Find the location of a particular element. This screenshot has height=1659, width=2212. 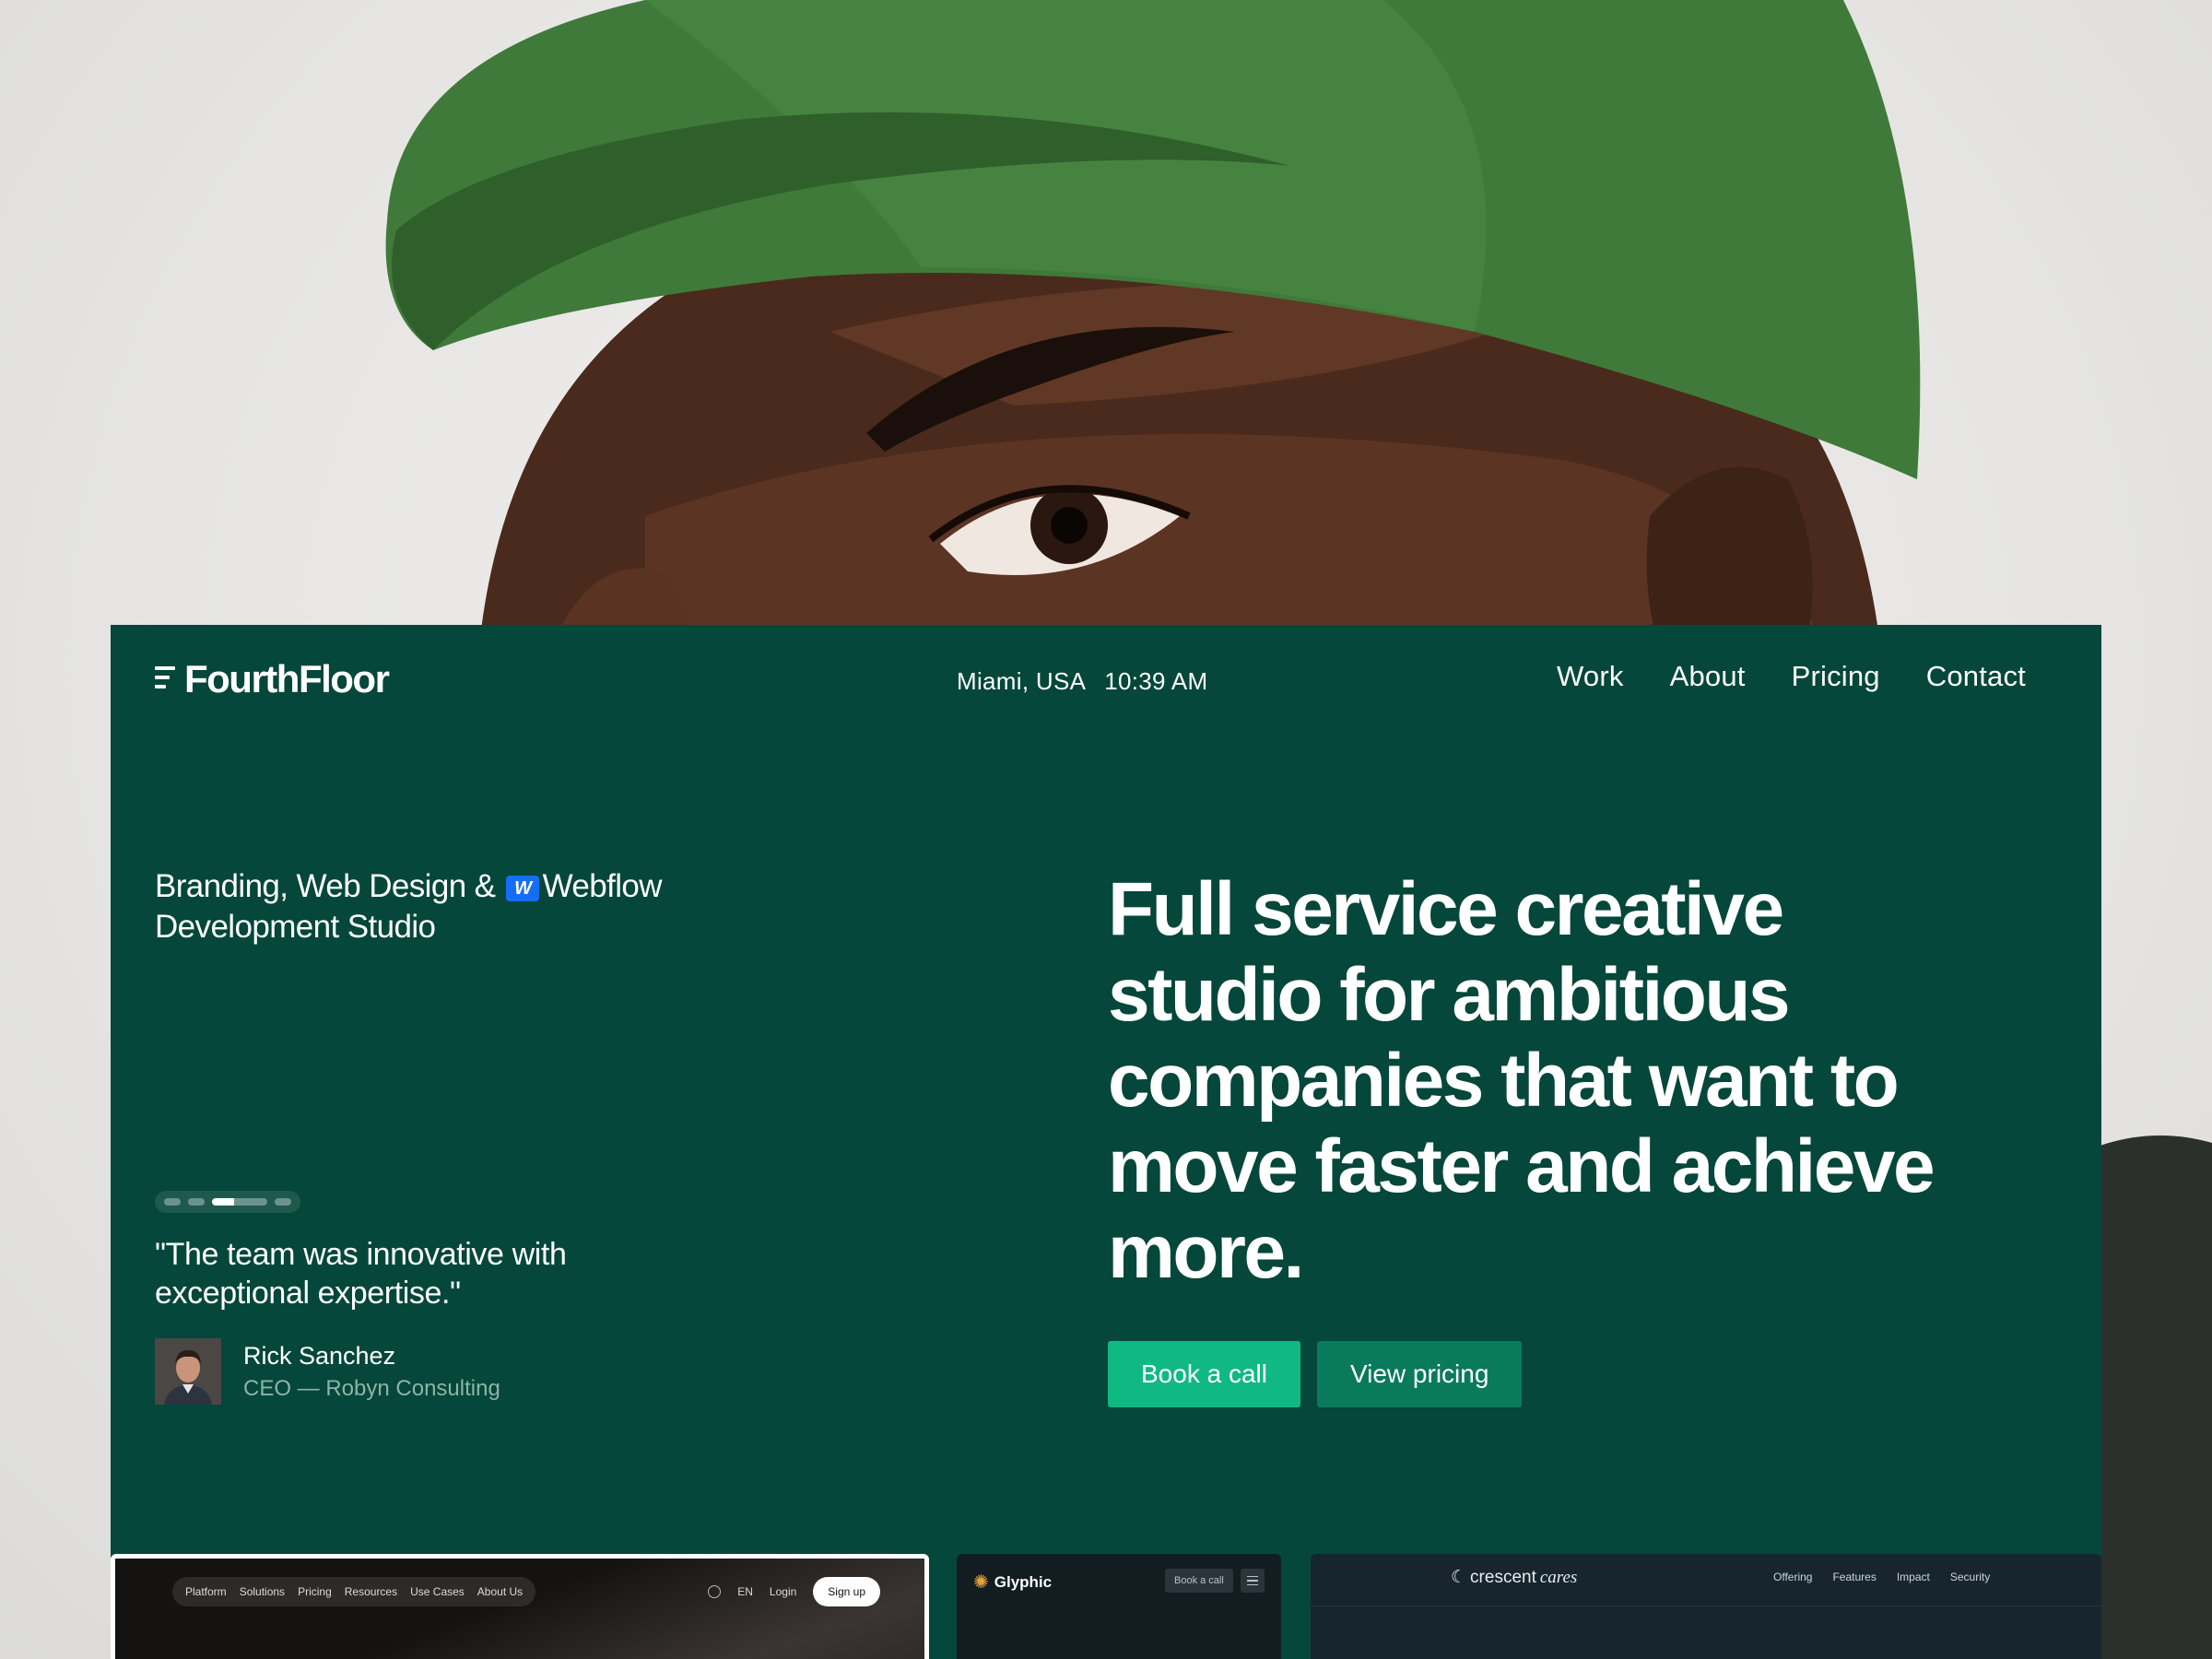

testimonial-author: Rick Sanchez CEO — Robyn Consulting is located at coordinates (327, 1371).